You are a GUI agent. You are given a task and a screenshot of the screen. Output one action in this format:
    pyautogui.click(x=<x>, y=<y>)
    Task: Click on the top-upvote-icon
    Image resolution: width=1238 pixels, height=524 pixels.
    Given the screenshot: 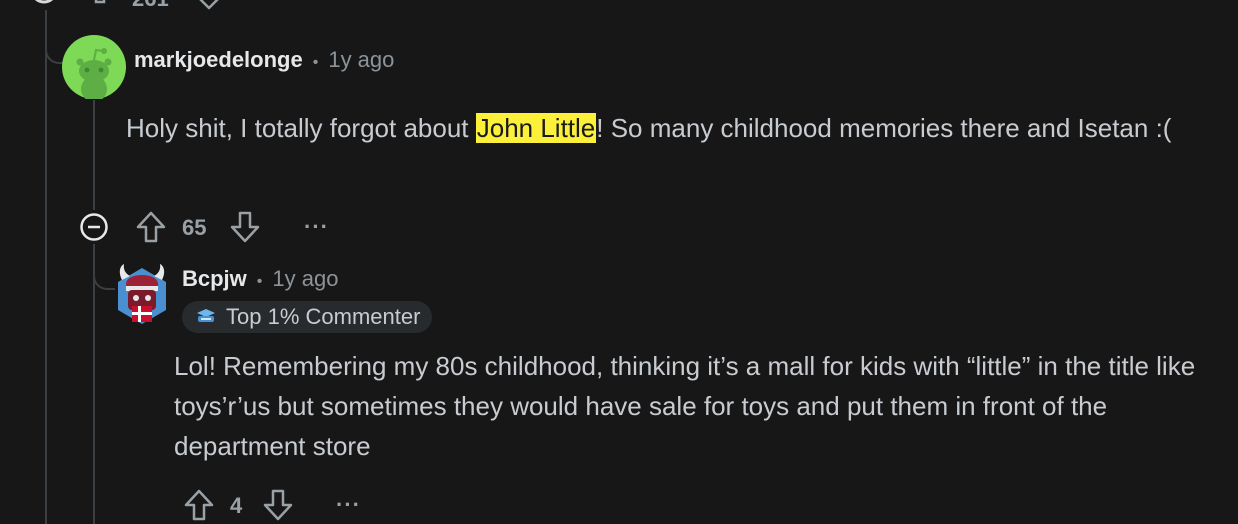 What is the action you would take?
    pyautogui.click(x=100, y=4)
    